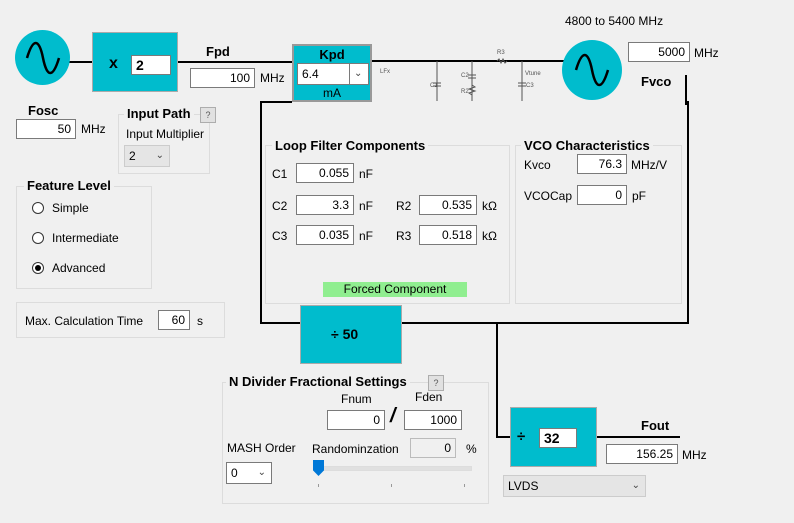  What do you see at coordinates (159, 113) in the screenshot?
I see `input-path-title: Input Path` at bounding box center [159, 113].